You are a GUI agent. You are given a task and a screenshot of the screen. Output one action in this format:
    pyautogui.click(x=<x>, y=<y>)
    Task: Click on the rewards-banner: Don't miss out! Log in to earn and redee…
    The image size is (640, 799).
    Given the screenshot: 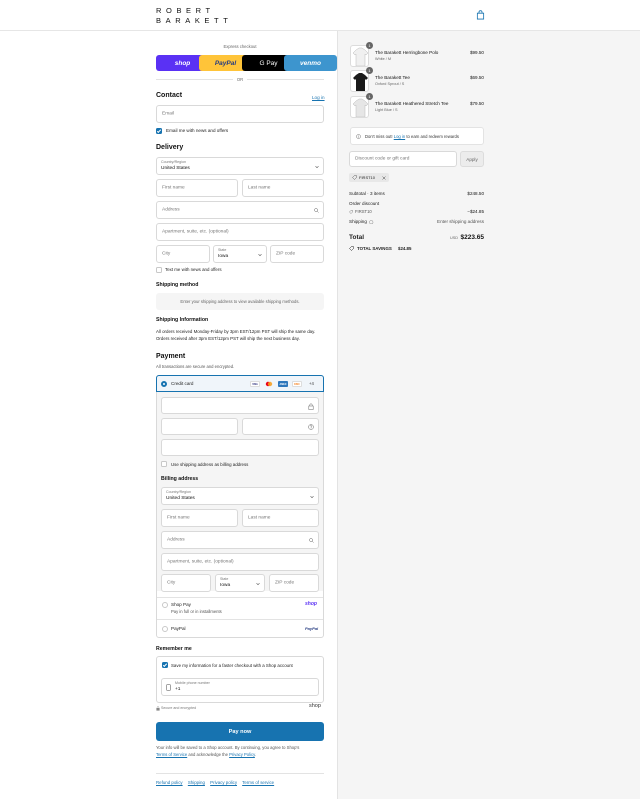 What is the action you would take?
    pyautogui.click(x=417, y=136)
    